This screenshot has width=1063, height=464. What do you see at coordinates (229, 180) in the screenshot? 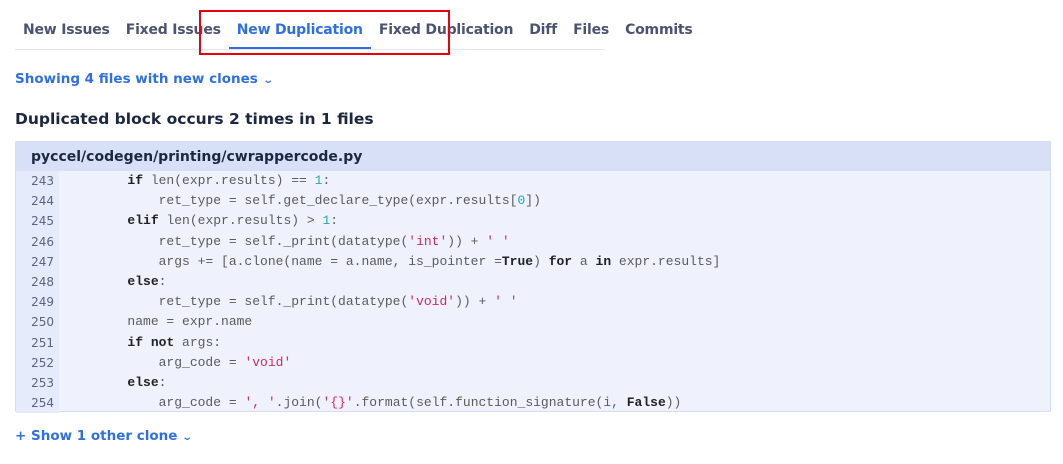
I see `code-token: len(expr.results) ==` at bounding box center [229, 180].